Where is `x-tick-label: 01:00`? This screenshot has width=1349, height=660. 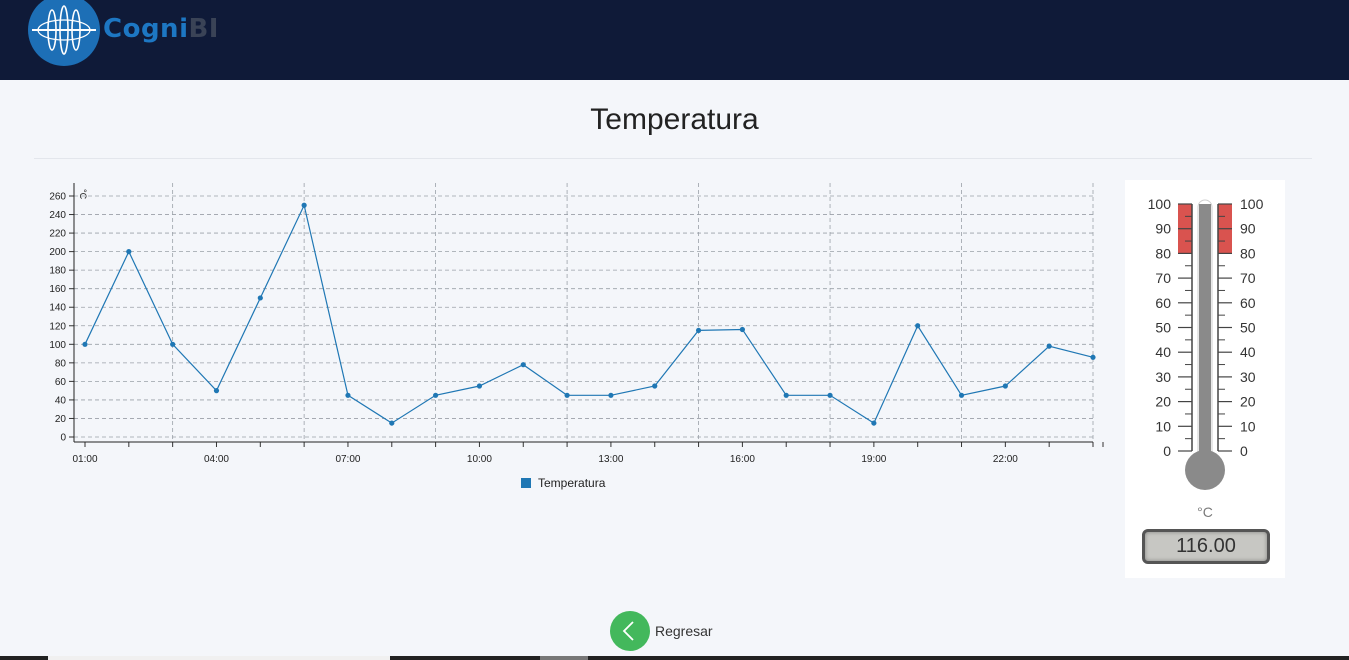
x-tick-label: 01:00 is located at coordinates (84, 459).